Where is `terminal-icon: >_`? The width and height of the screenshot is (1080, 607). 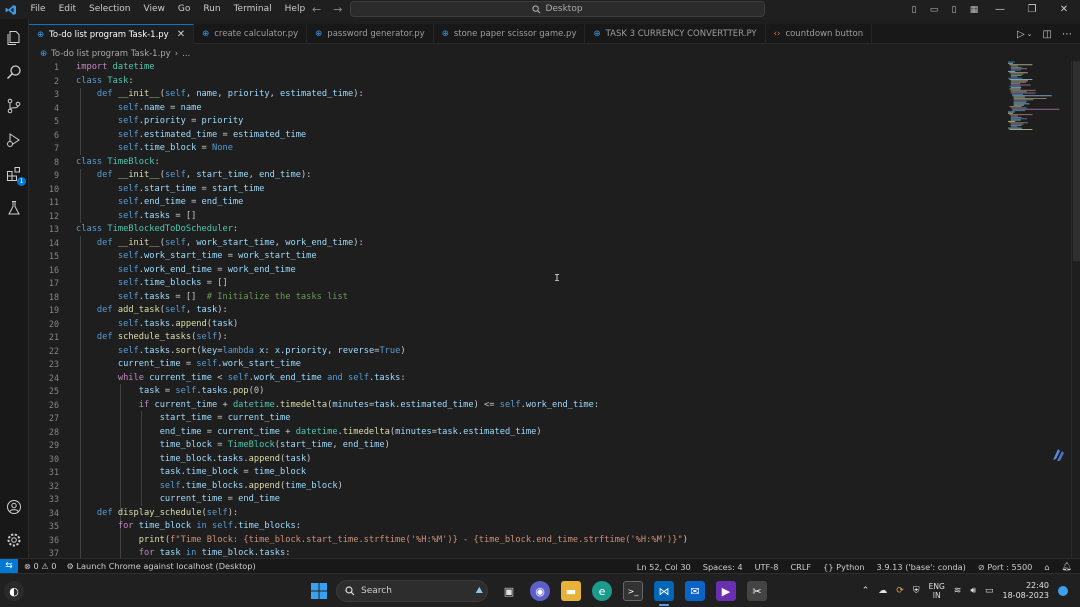
terminal-icon: >_ is located at coordinates (633, 591).